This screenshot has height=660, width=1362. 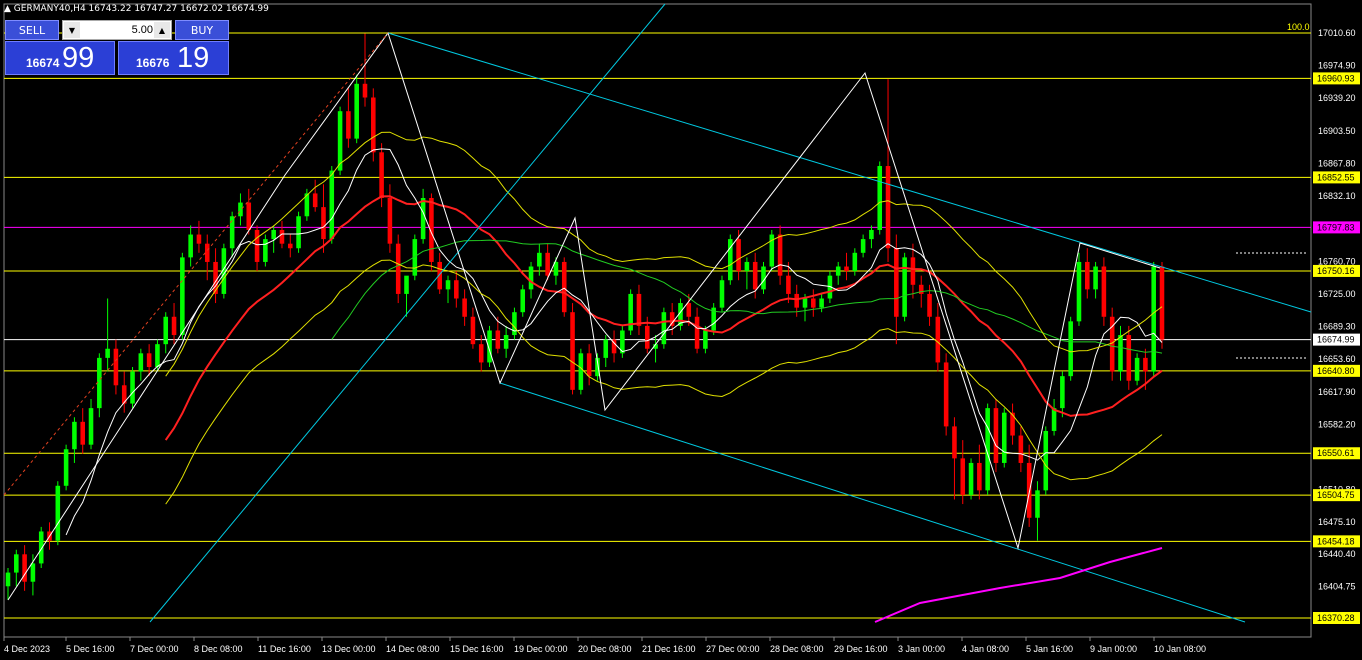 What do you see at coordinates (1337, 294) in the screenshot?
I see `y-tick-label: 16725.00` at bounding box center [1337, 294].